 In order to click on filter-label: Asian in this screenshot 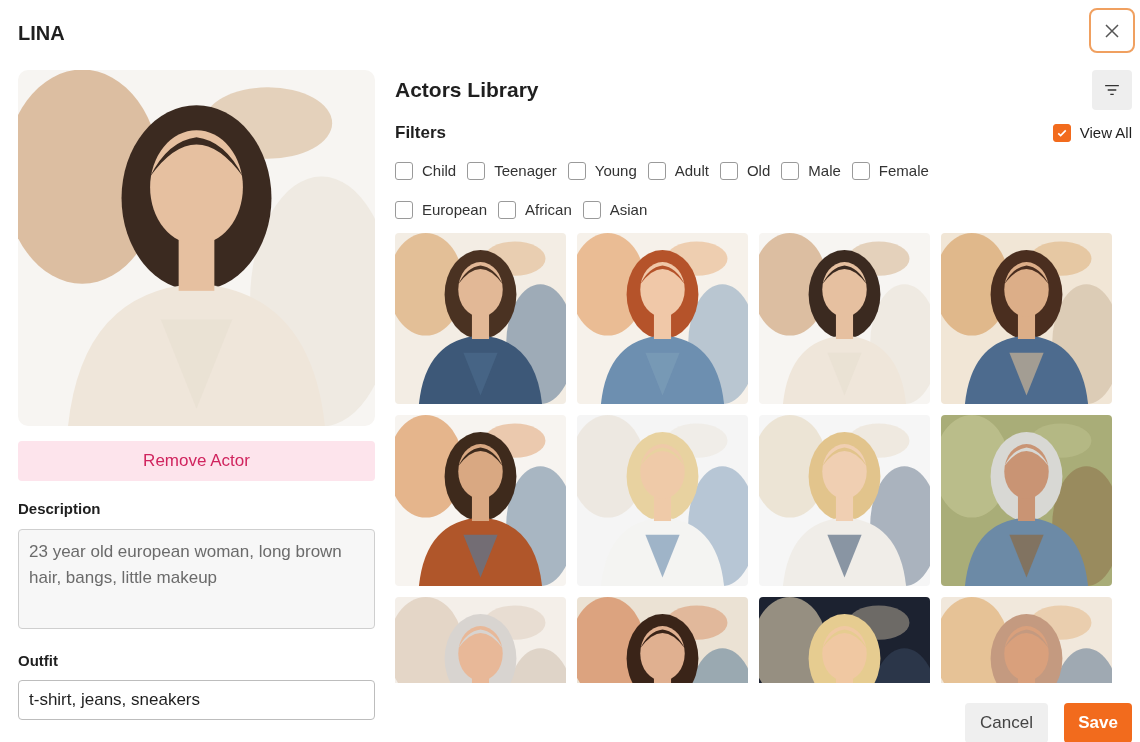, I will do `click(628, 210)`.